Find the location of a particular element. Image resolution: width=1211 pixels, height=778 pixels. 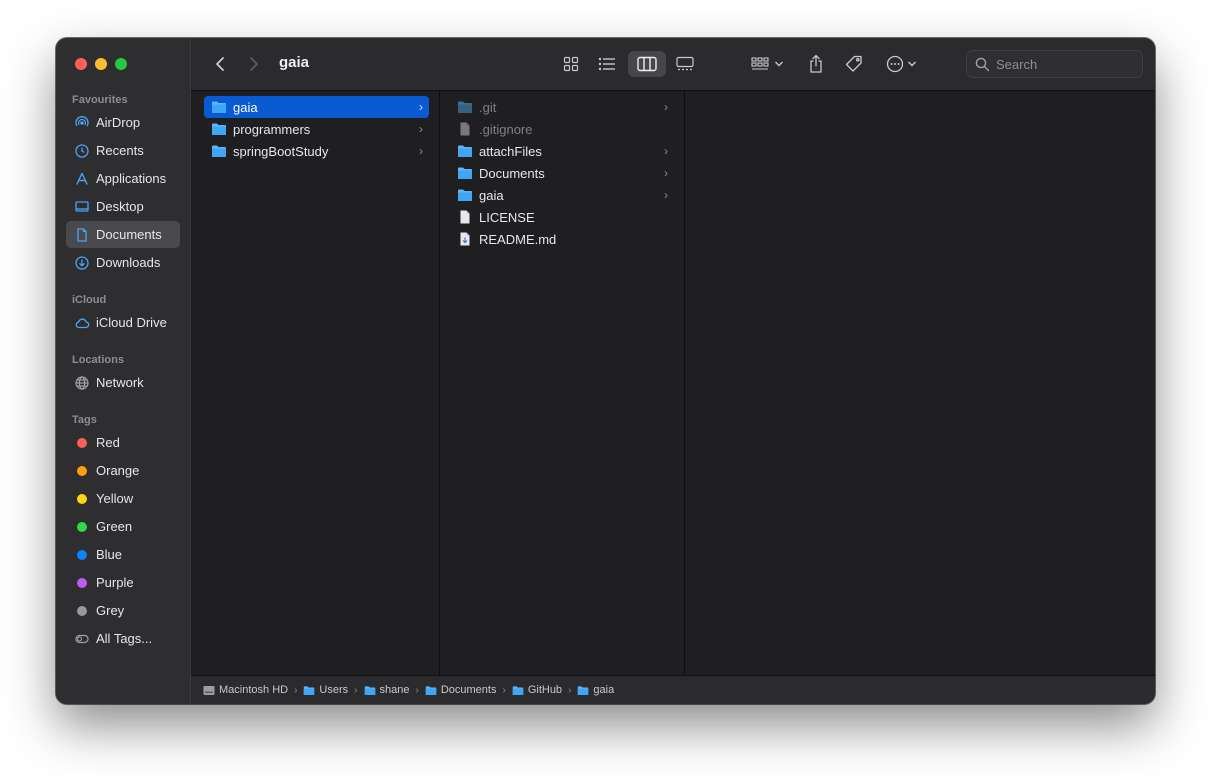

back-button is located at coordinates (220, 64).